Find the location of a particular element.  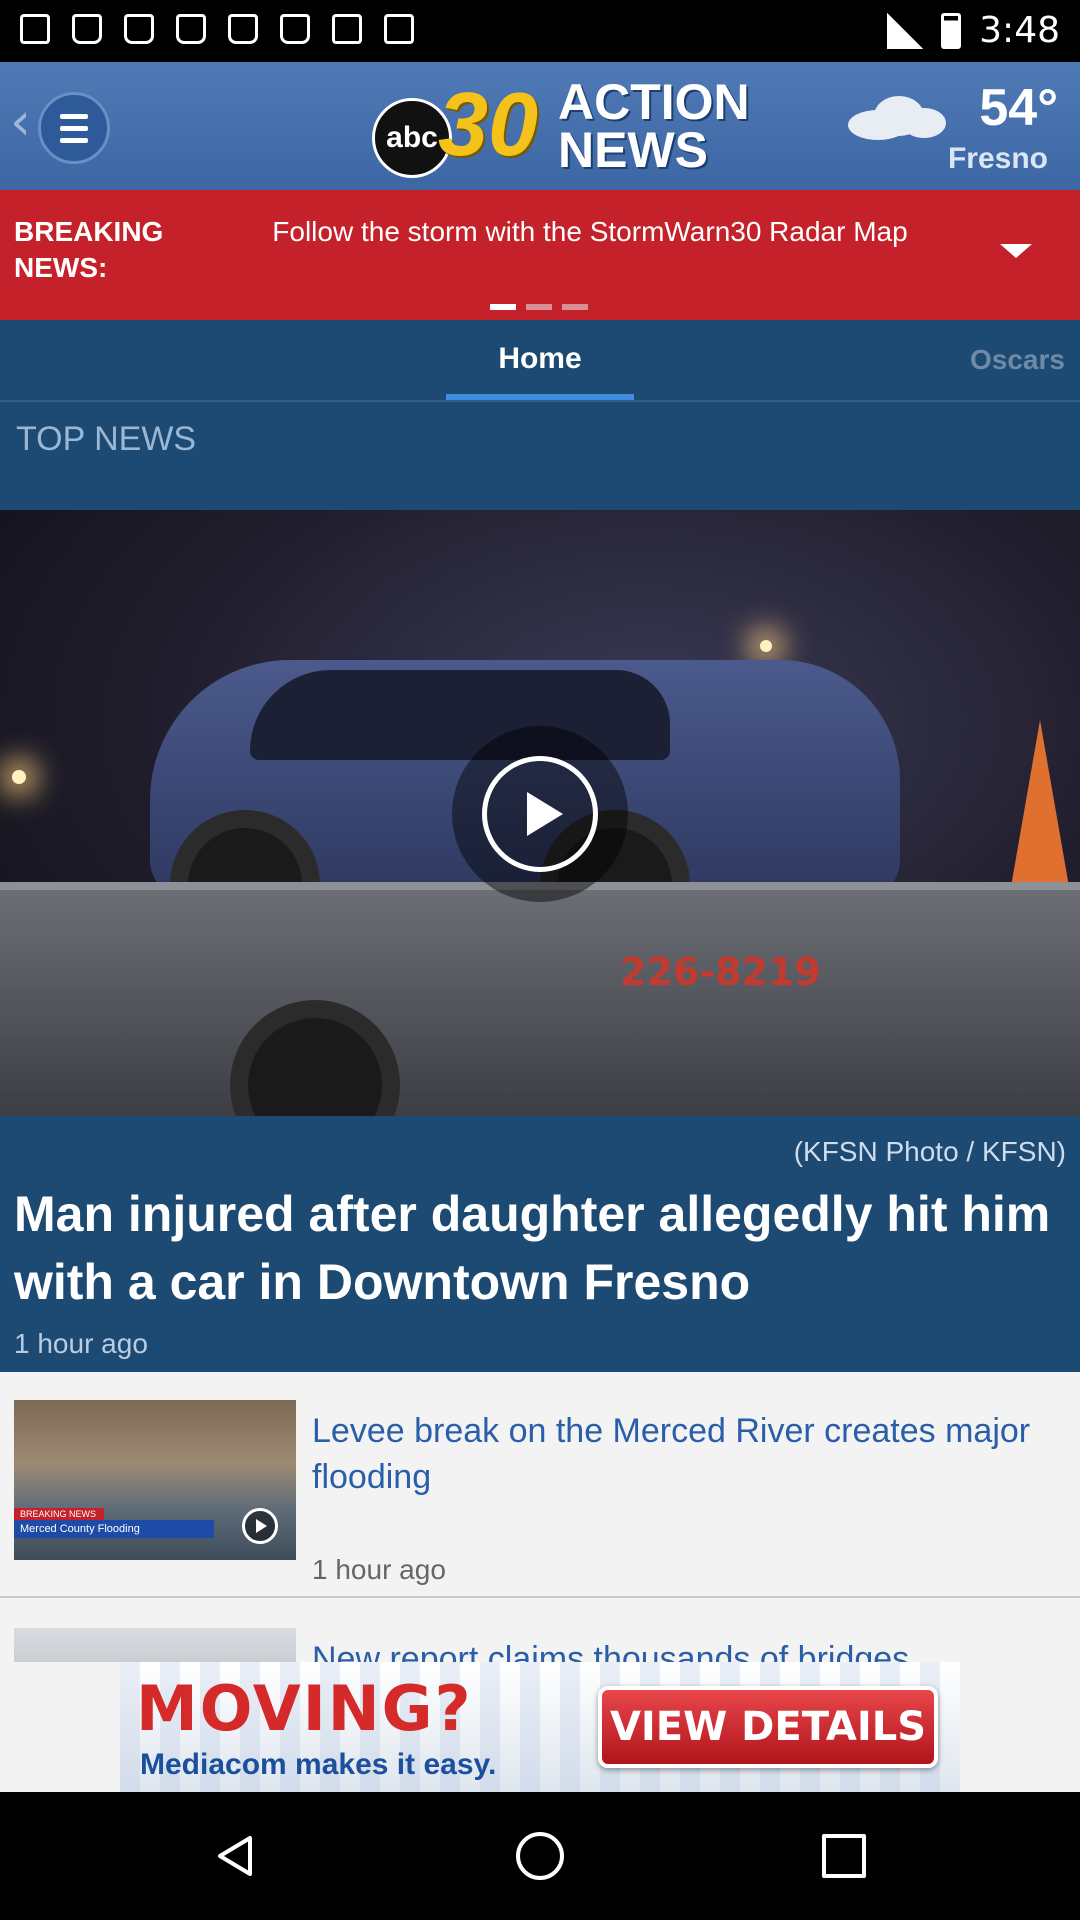

status-right: 3:48 is located at coordinates (973, 30).